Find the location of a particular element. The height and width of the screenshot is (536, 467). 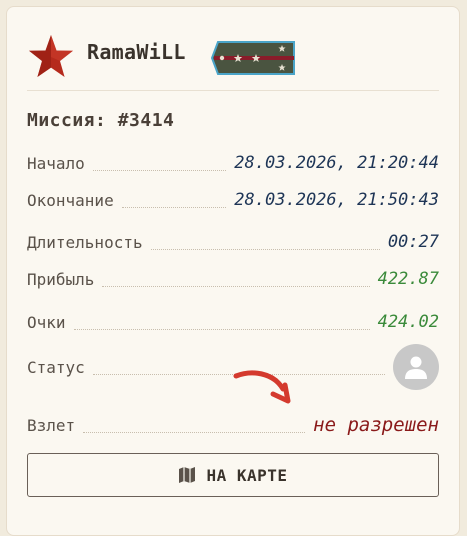

field-label: Очки is located at coordinates (46, 322).